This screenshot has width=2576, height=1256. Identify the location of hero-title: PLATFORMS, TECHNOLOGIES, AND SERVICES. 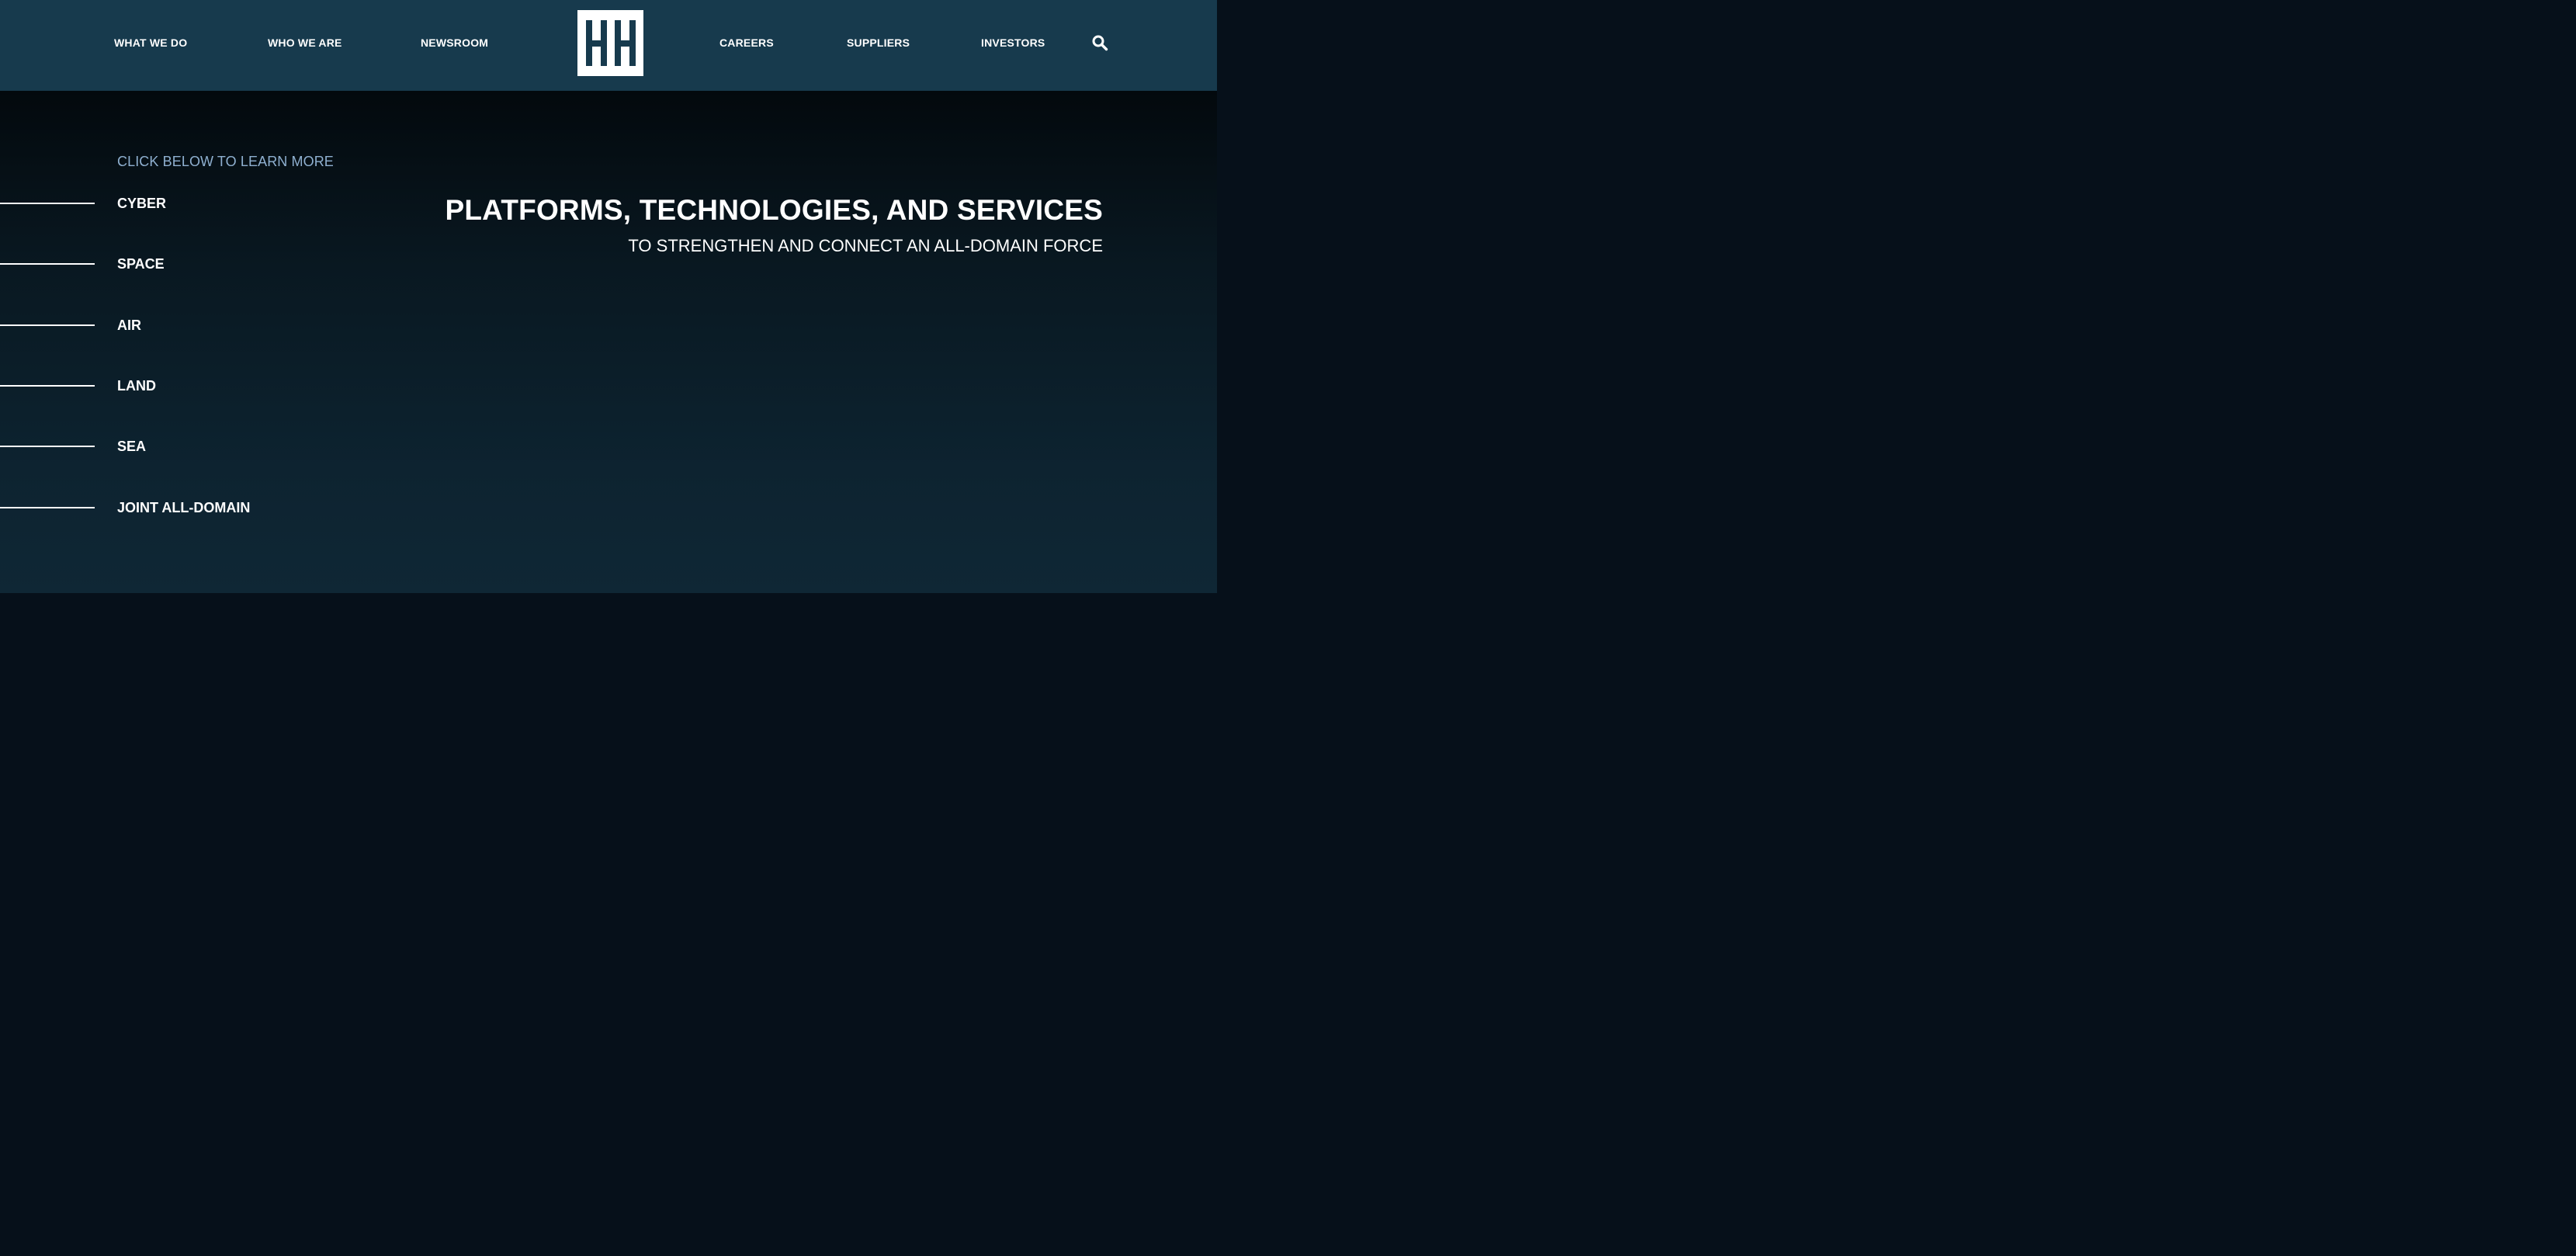
(774, 210).